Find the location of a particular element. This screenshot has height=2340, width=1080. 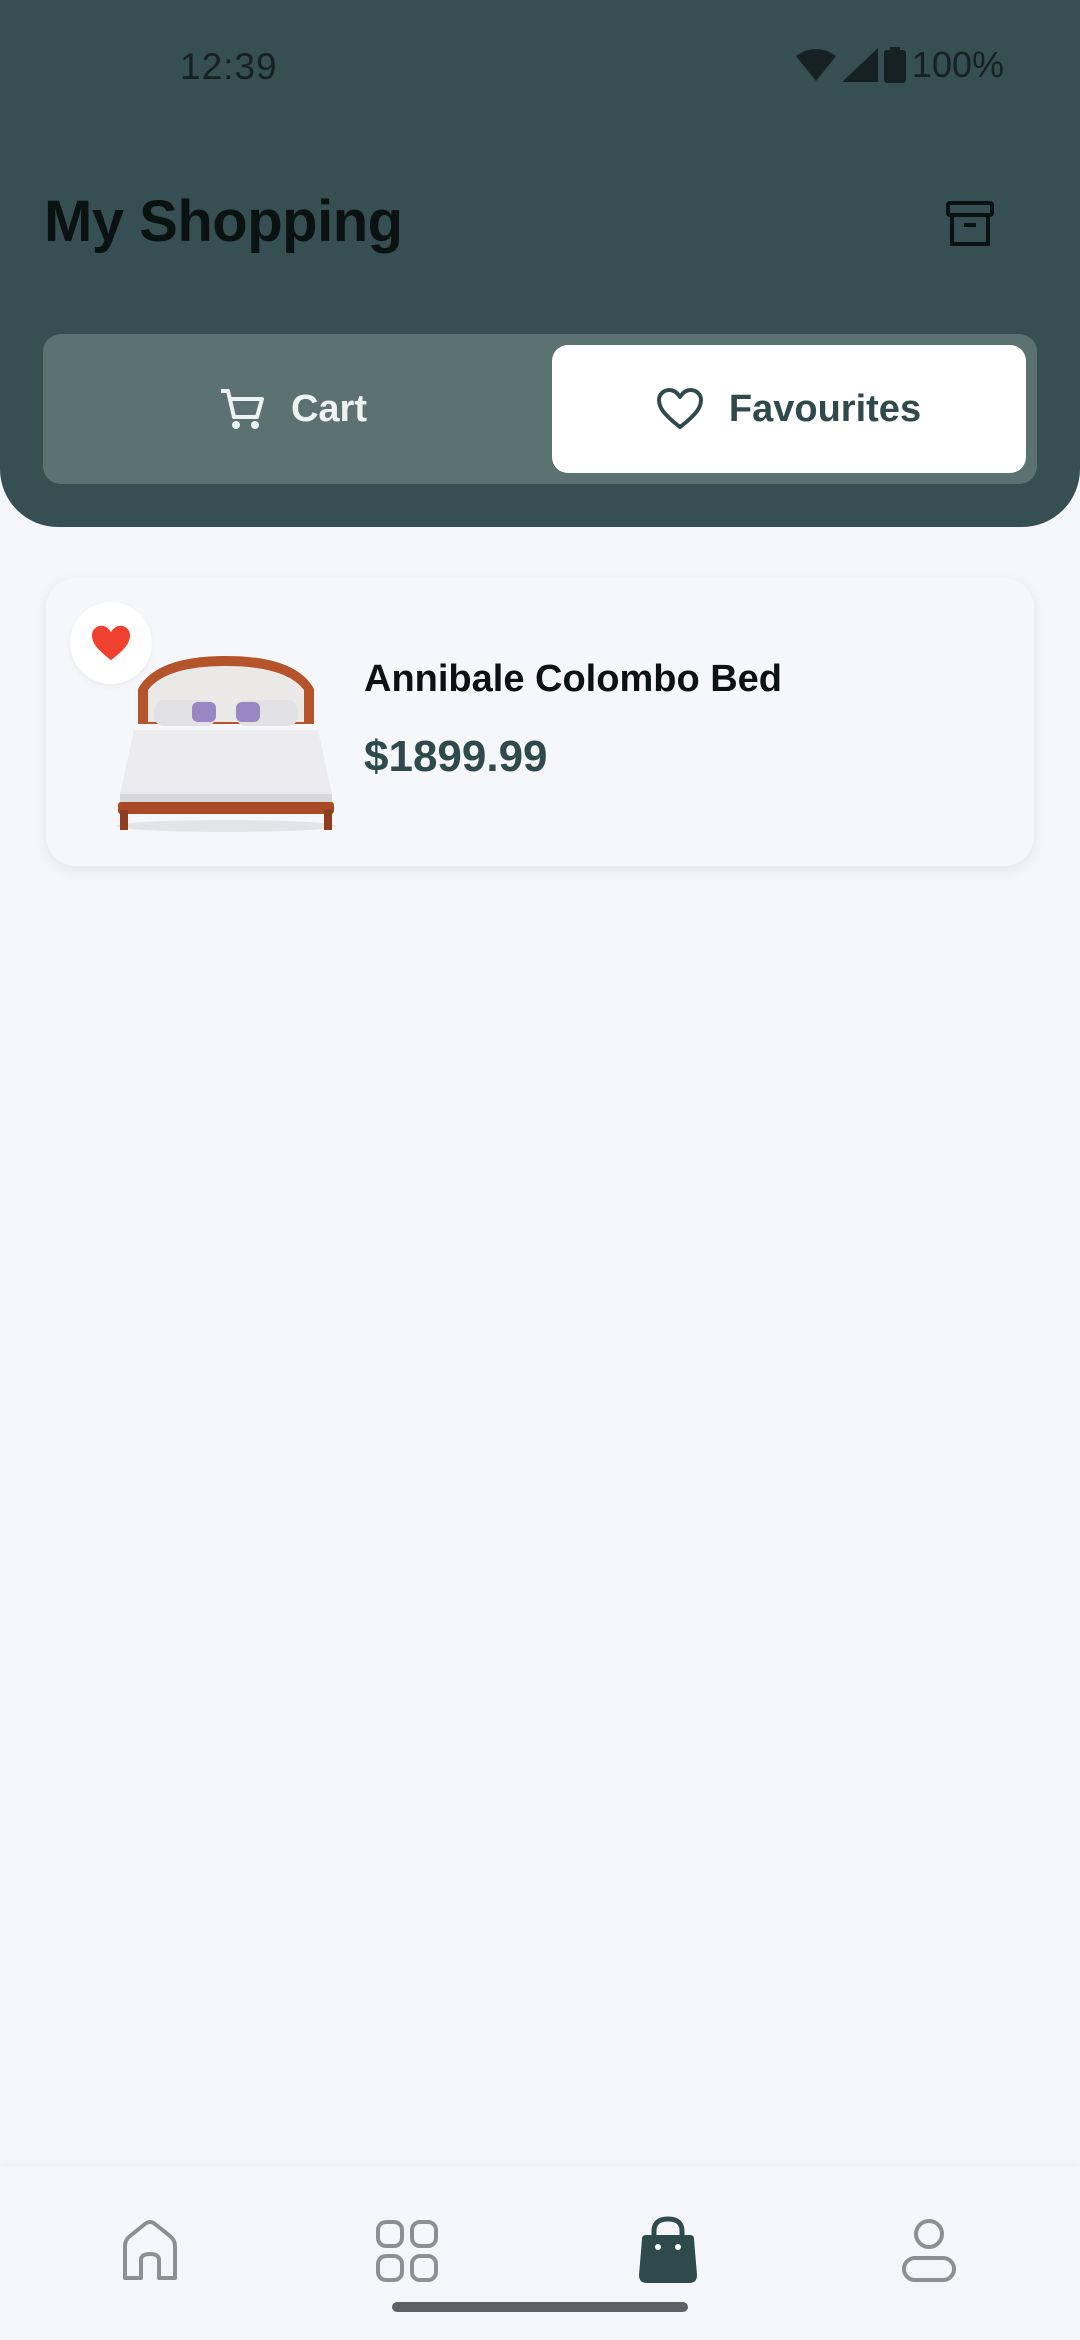

battery-icon is located at coordinates (894, 65).